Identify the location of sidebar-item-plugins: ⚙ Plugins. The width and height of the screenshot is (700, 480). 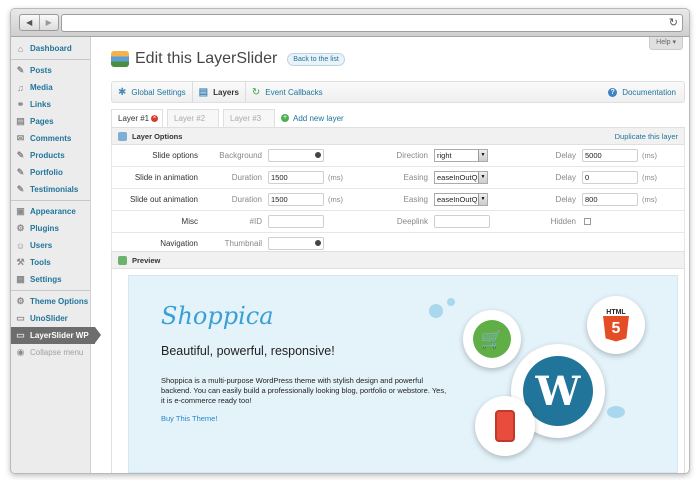
(50, 228).